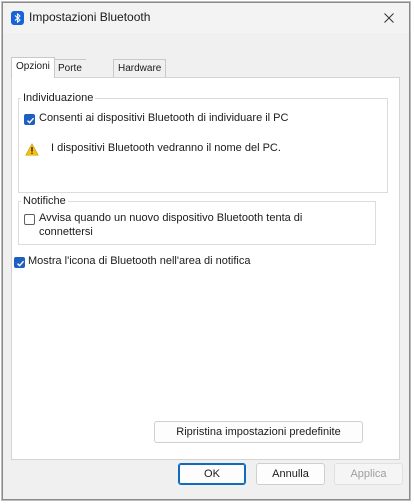 The image size is (414, 504). Describe the element at coordinates (258, 432) in the screenshot. I see `restore-defaults-button: Ripristina impostazioni predefinite` at that location.